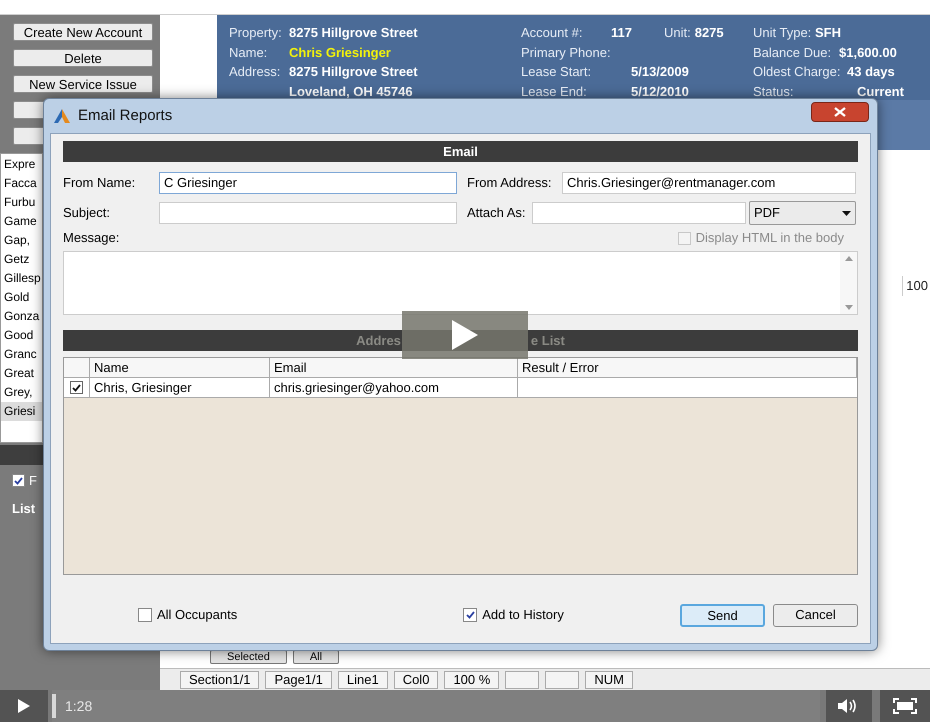  What do you see at coordinates (83, 32) in the screenshot?
I see `side-button: Create New Account` at bounding box center [83, 32].